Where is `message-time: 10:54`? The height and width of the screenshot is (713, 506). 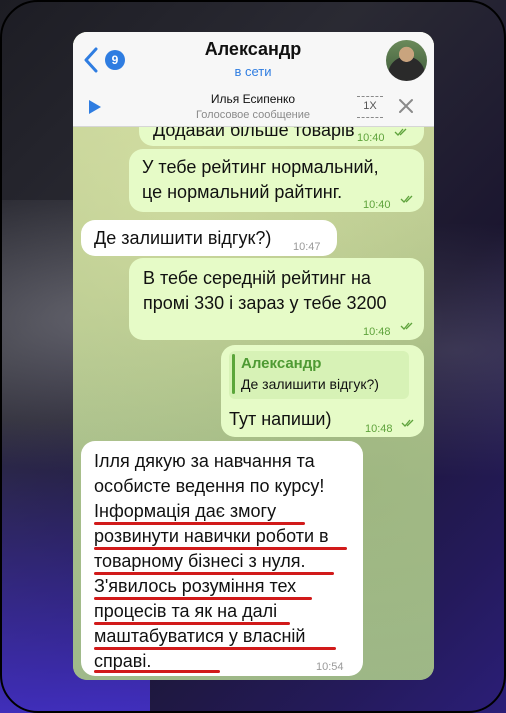 message-time: 10:54 is located at coordinates (330, 667).